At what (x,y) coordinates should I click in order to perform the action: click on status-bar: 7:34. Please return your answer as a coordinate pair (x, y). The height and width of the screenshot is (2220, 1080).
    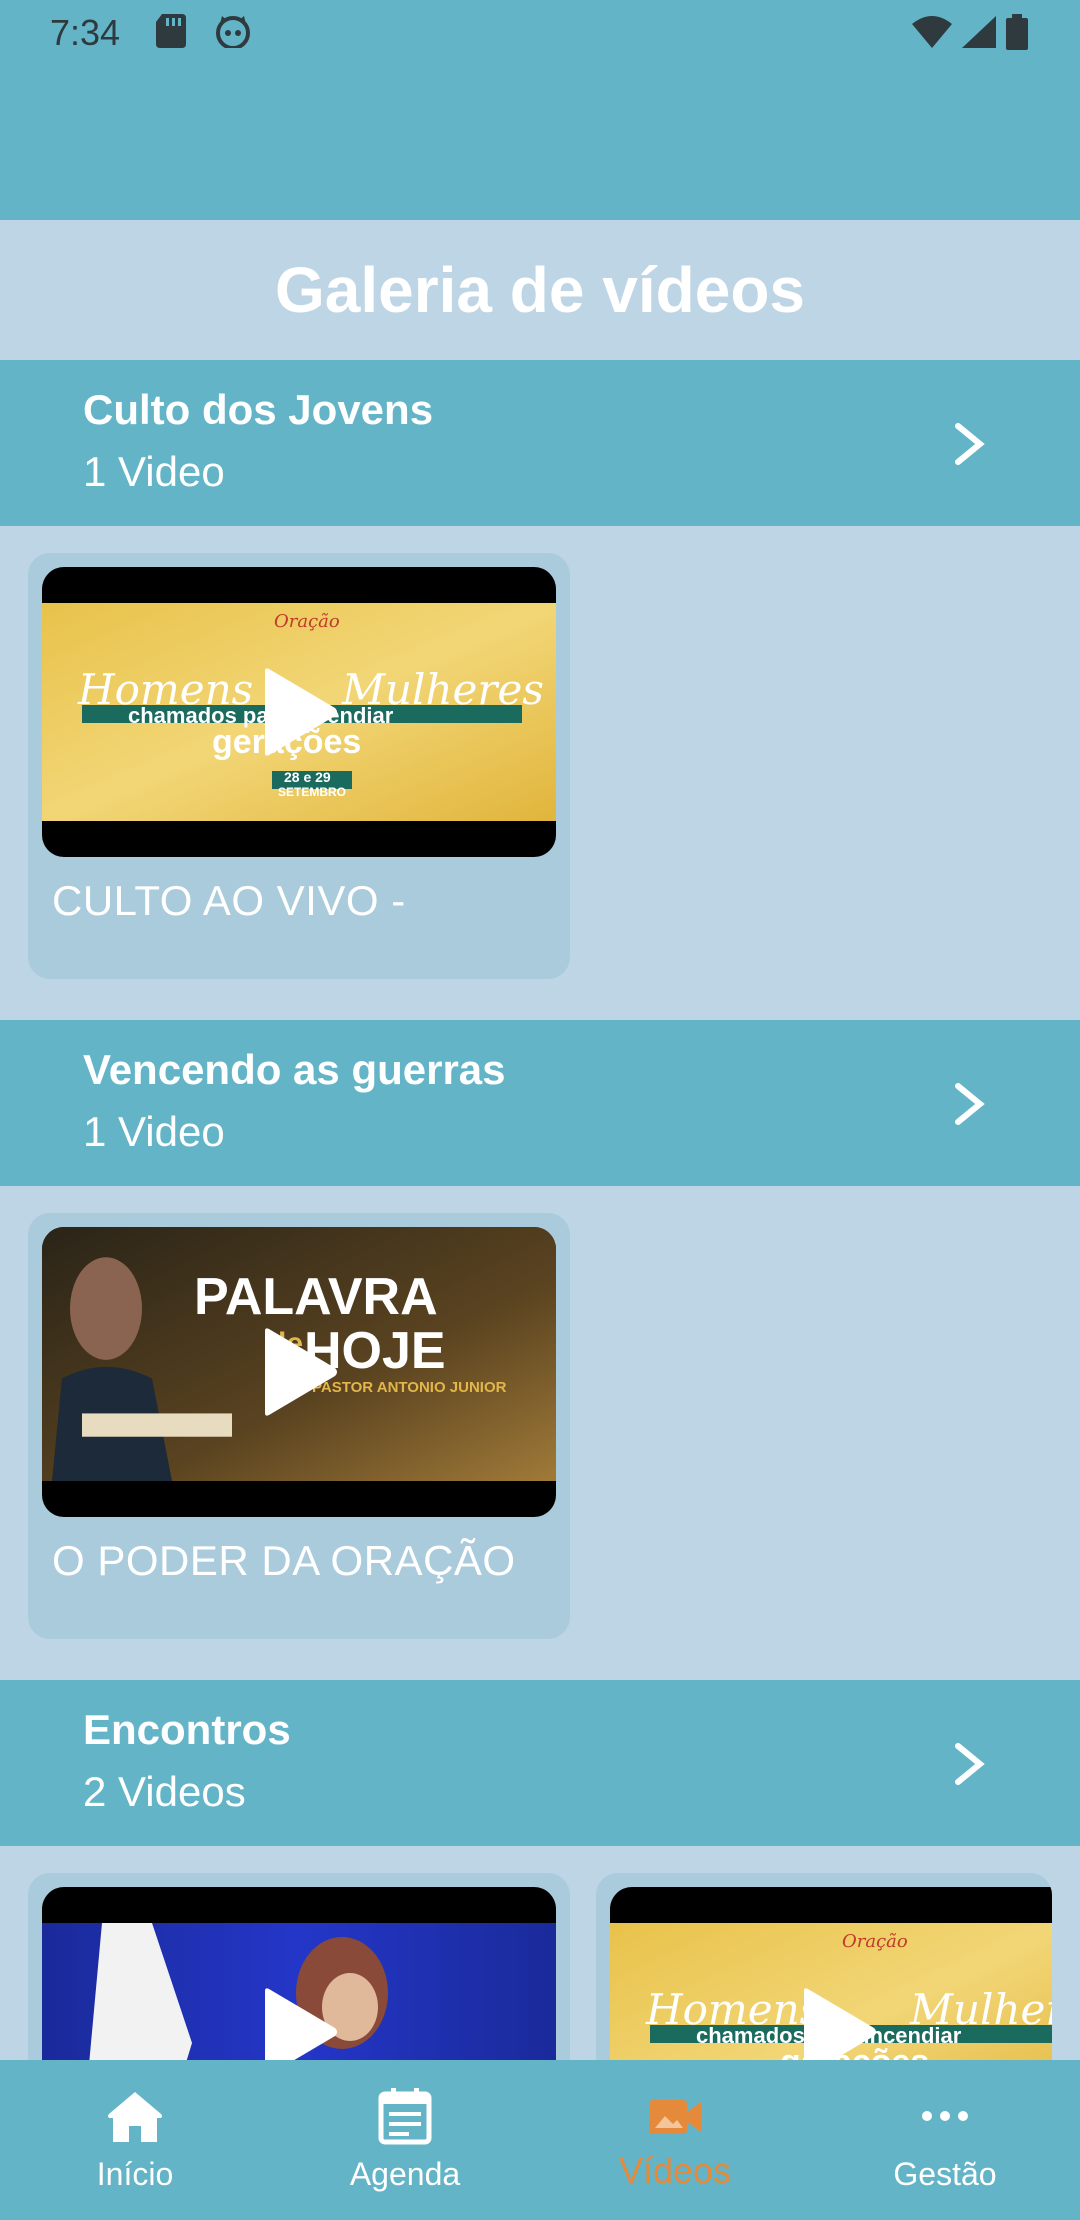
    Looking at the image, I should click on (540, 33).